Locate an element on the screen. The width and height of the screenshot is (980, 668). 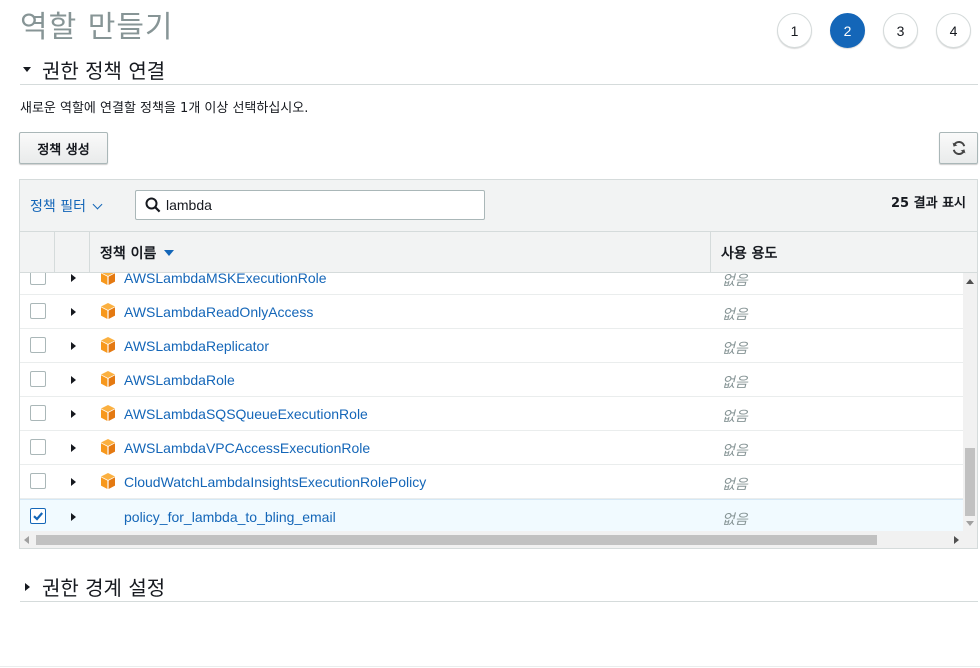
caret-right-icon is located at coordinates (31, 586).